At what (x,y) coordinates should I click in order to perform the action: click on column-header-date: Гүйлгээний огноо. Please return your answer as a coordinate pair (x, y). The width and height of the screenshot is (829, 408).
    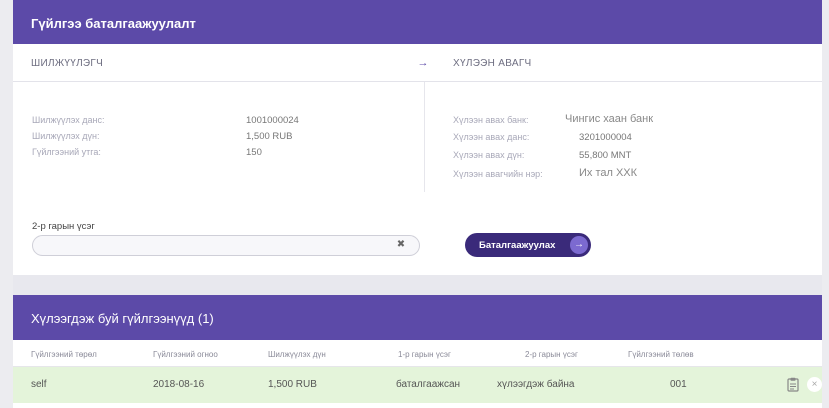
    Looking at the image, I should click on (185, 354).